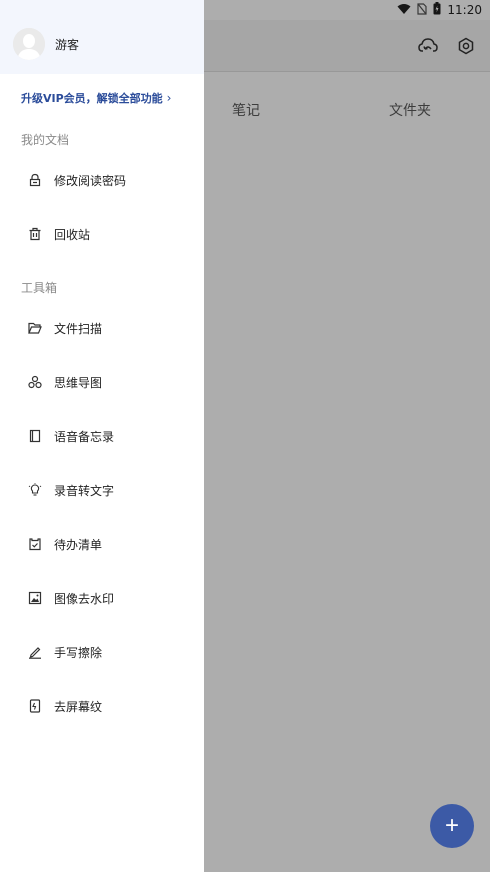 This screenshot has width=490, height=872. What do you see at coordinates (92, 98) in the screenshot?
I see `vip-upgrade-text: 升级VIP会员，解锁全部功能` at bounding box center [92, 98].